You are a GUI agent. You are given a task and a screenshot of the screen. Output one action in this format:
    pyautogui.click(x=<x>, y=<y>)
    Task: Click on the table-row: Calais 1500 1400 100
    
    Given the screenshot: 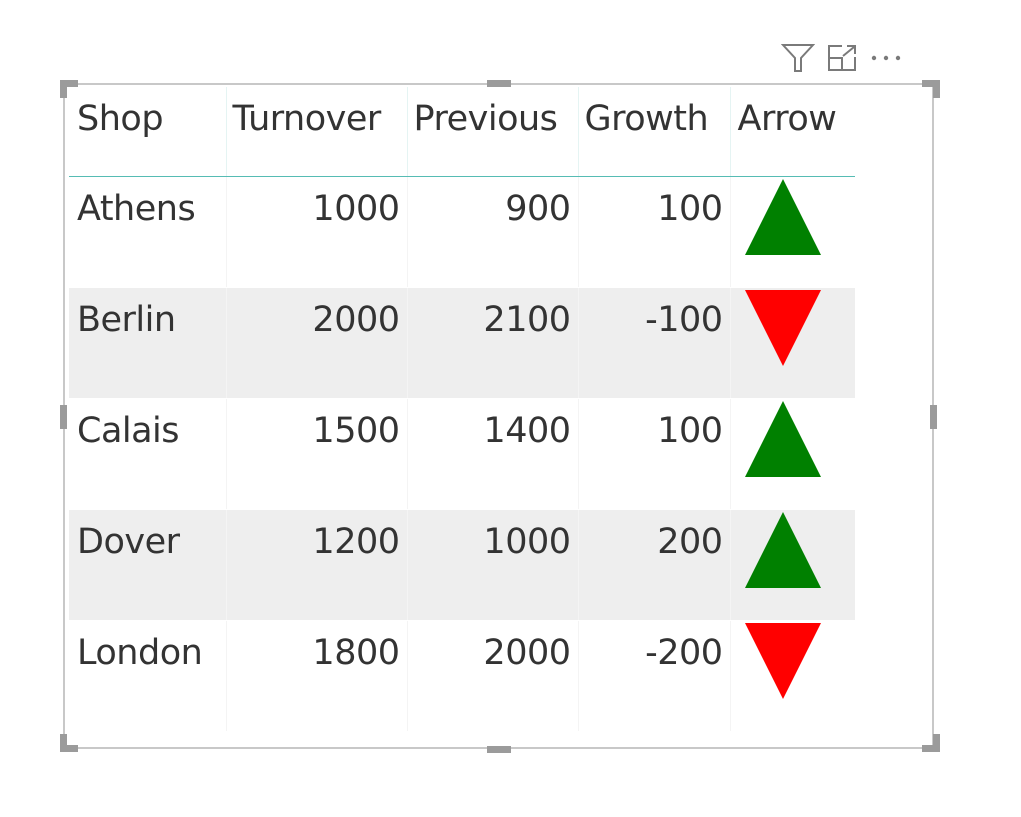 What is the action you would take?
    pyautogui.click(x=462, y=454)
    